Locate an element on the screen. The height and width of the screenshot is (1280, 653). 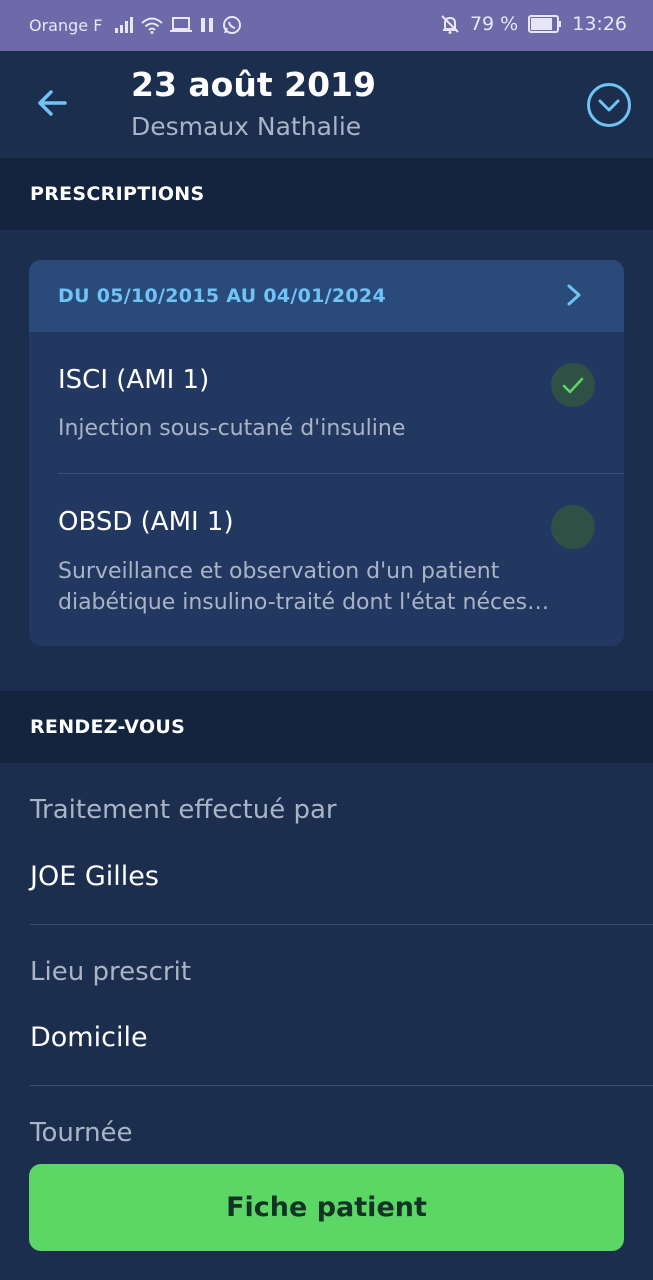
prescription-date-range: DU 05/10/2015 AU 04/01/2024 is located at coordinates (222, 296).